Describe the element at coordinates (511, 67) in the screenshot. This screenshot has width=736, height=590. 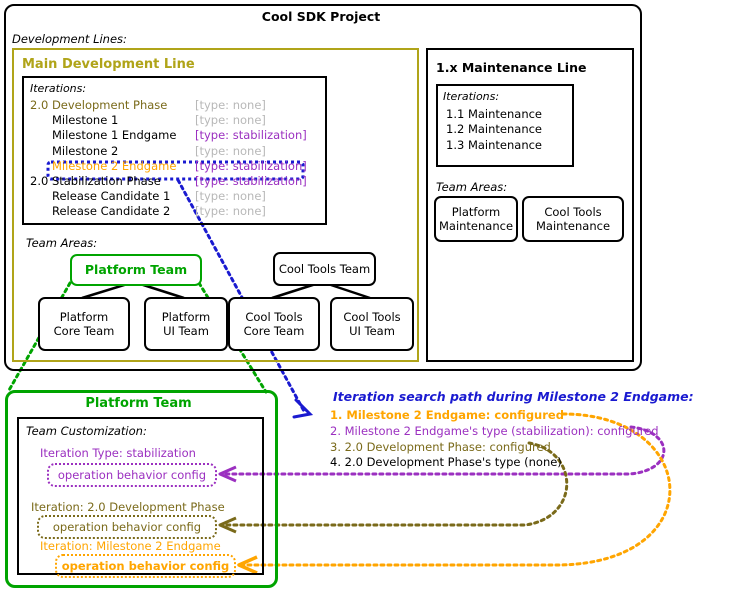
I see `maintenance-line-title: 1.x Maintenance Line` at that location.